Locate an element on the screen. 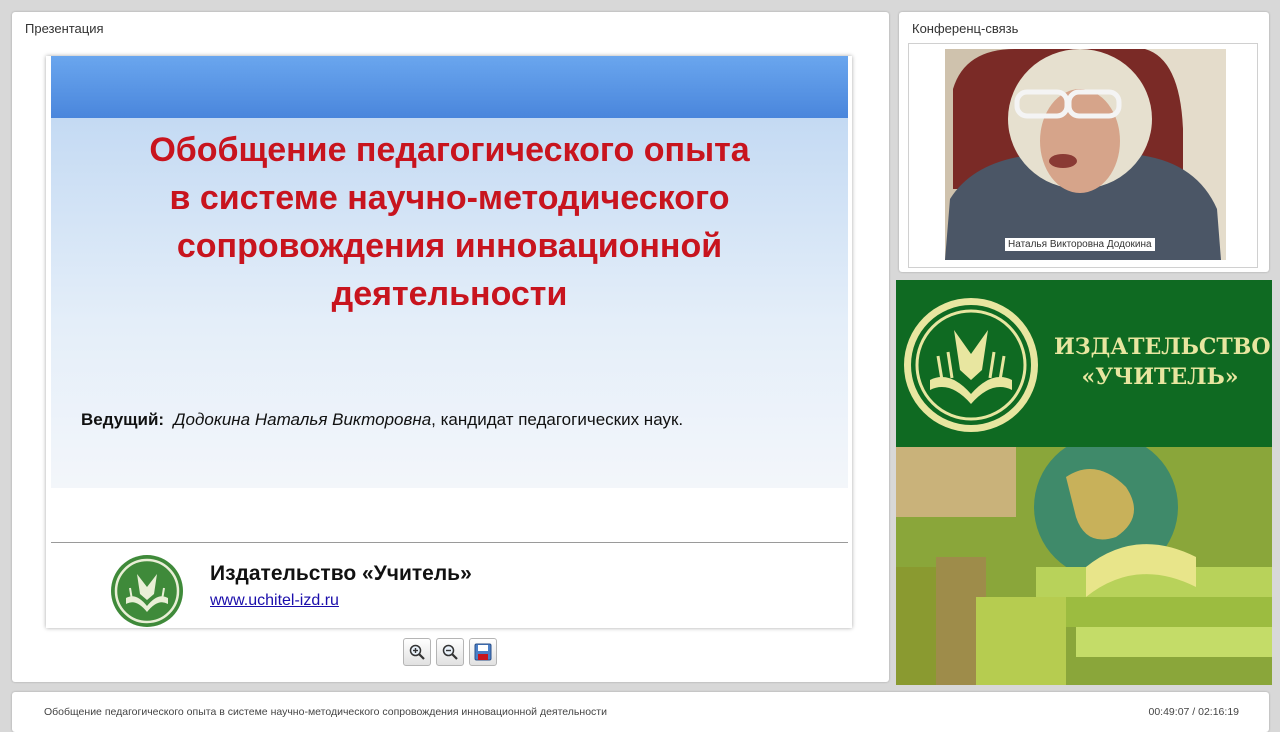  speaker-video: Наталья Викторовна Додокина is located at coordinates (1085, 154).